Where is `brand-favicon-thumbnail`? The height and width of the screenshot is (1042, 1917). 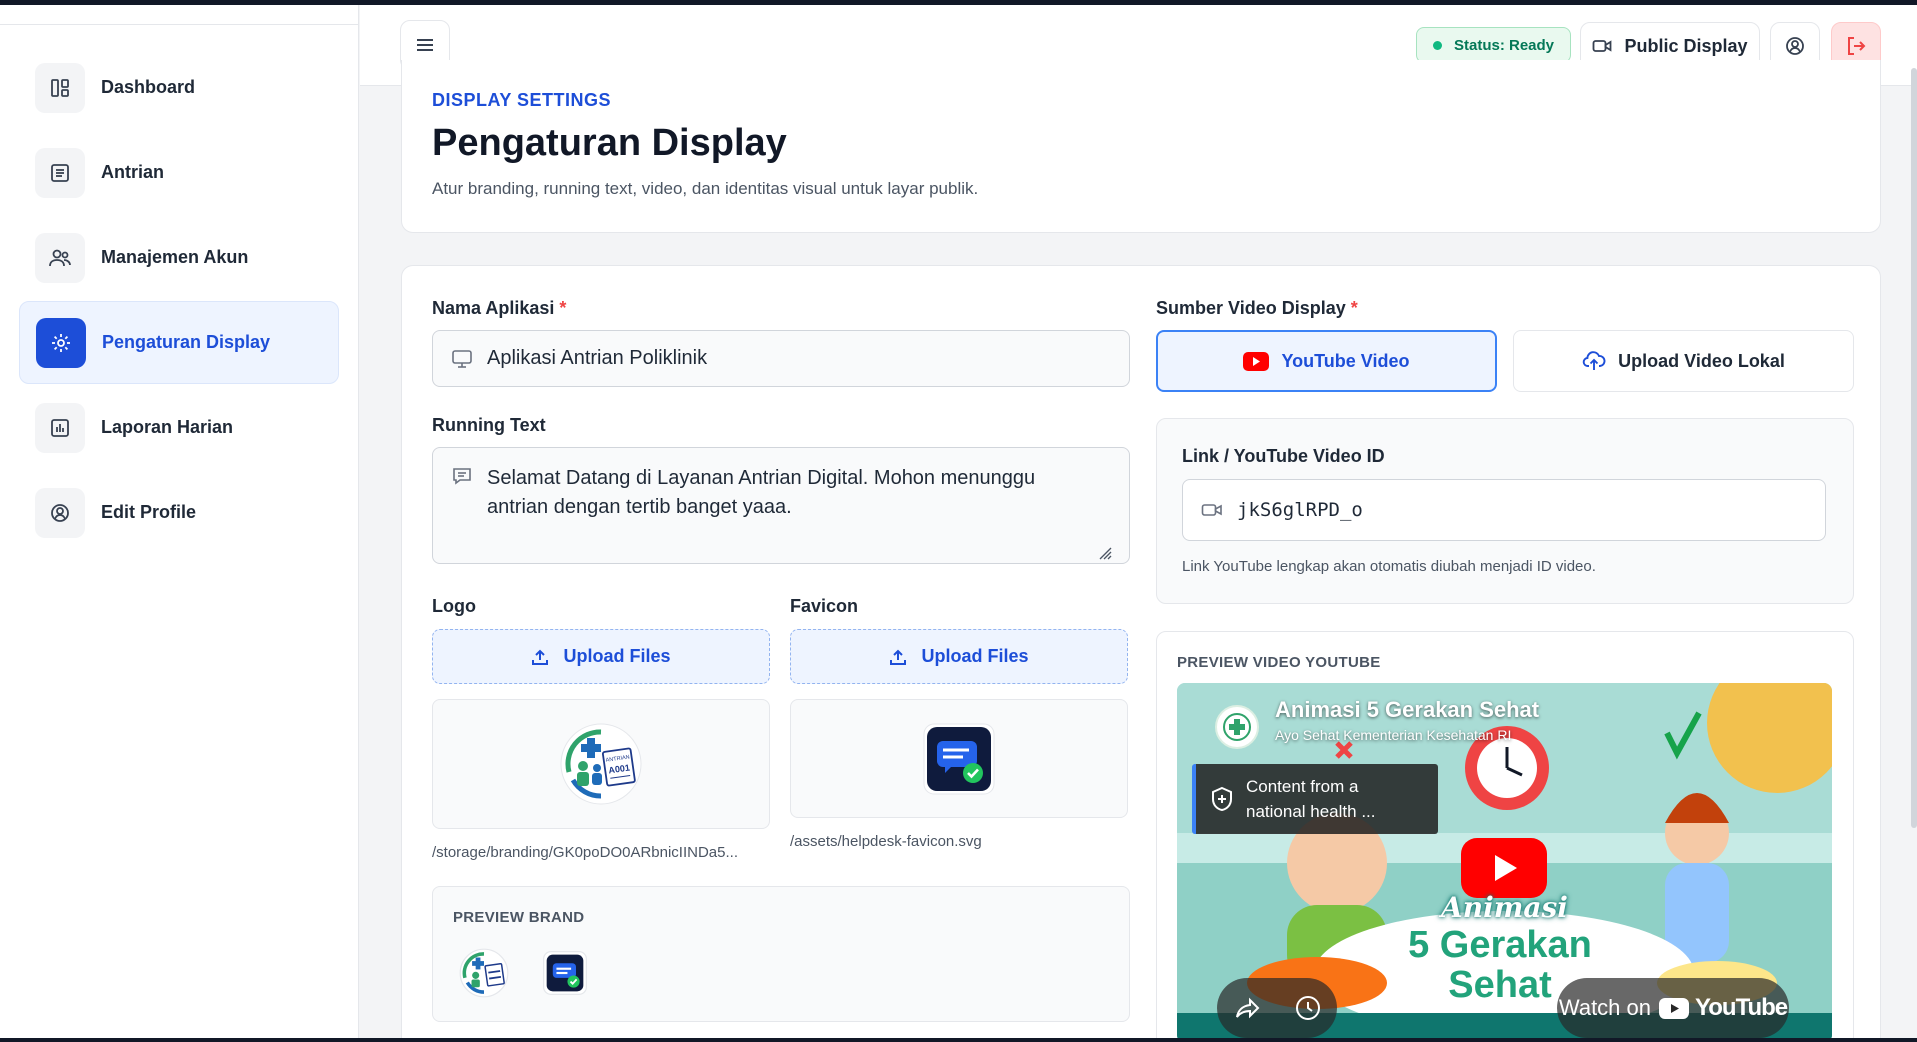
brand-favicon-thumbnail is located at coordinates (565, 973).